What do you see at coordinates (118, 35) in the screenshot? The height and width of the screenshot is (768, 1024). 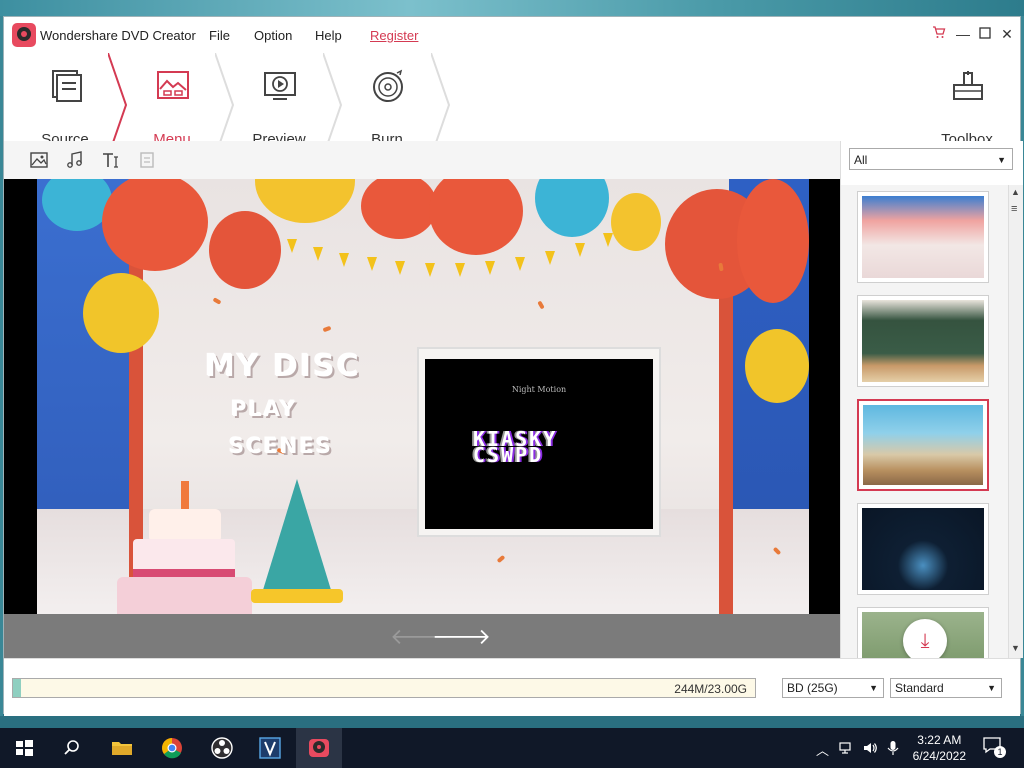 I see `app-title: Wondershare DVD Creator` at bounding box center [118, 35].